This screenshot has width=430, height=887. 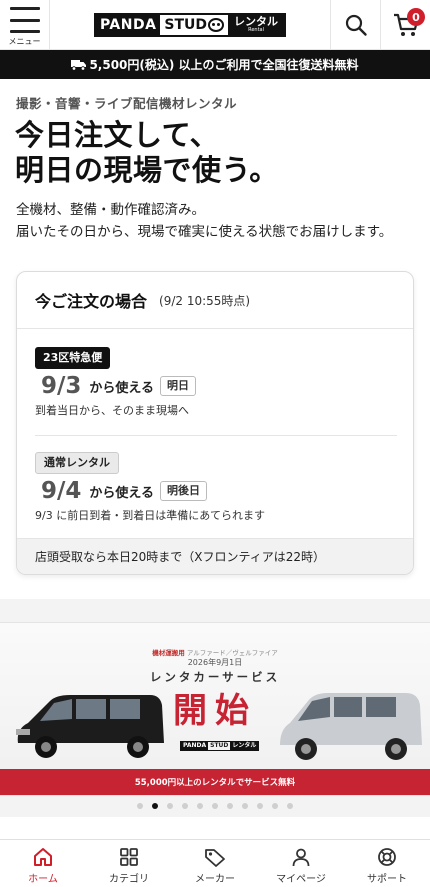 I want to click on nav-label: マイページ, so click(x=301, y=879).